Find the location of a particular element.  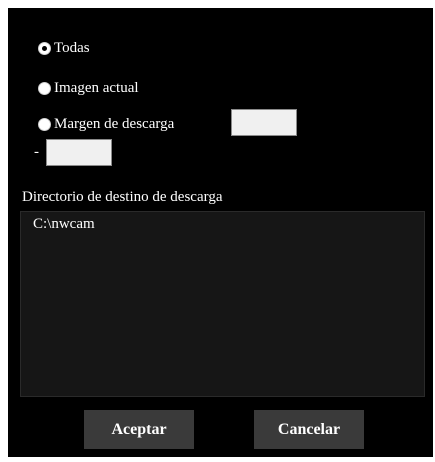

option-all: Todas is located at coordinates (64, 48).